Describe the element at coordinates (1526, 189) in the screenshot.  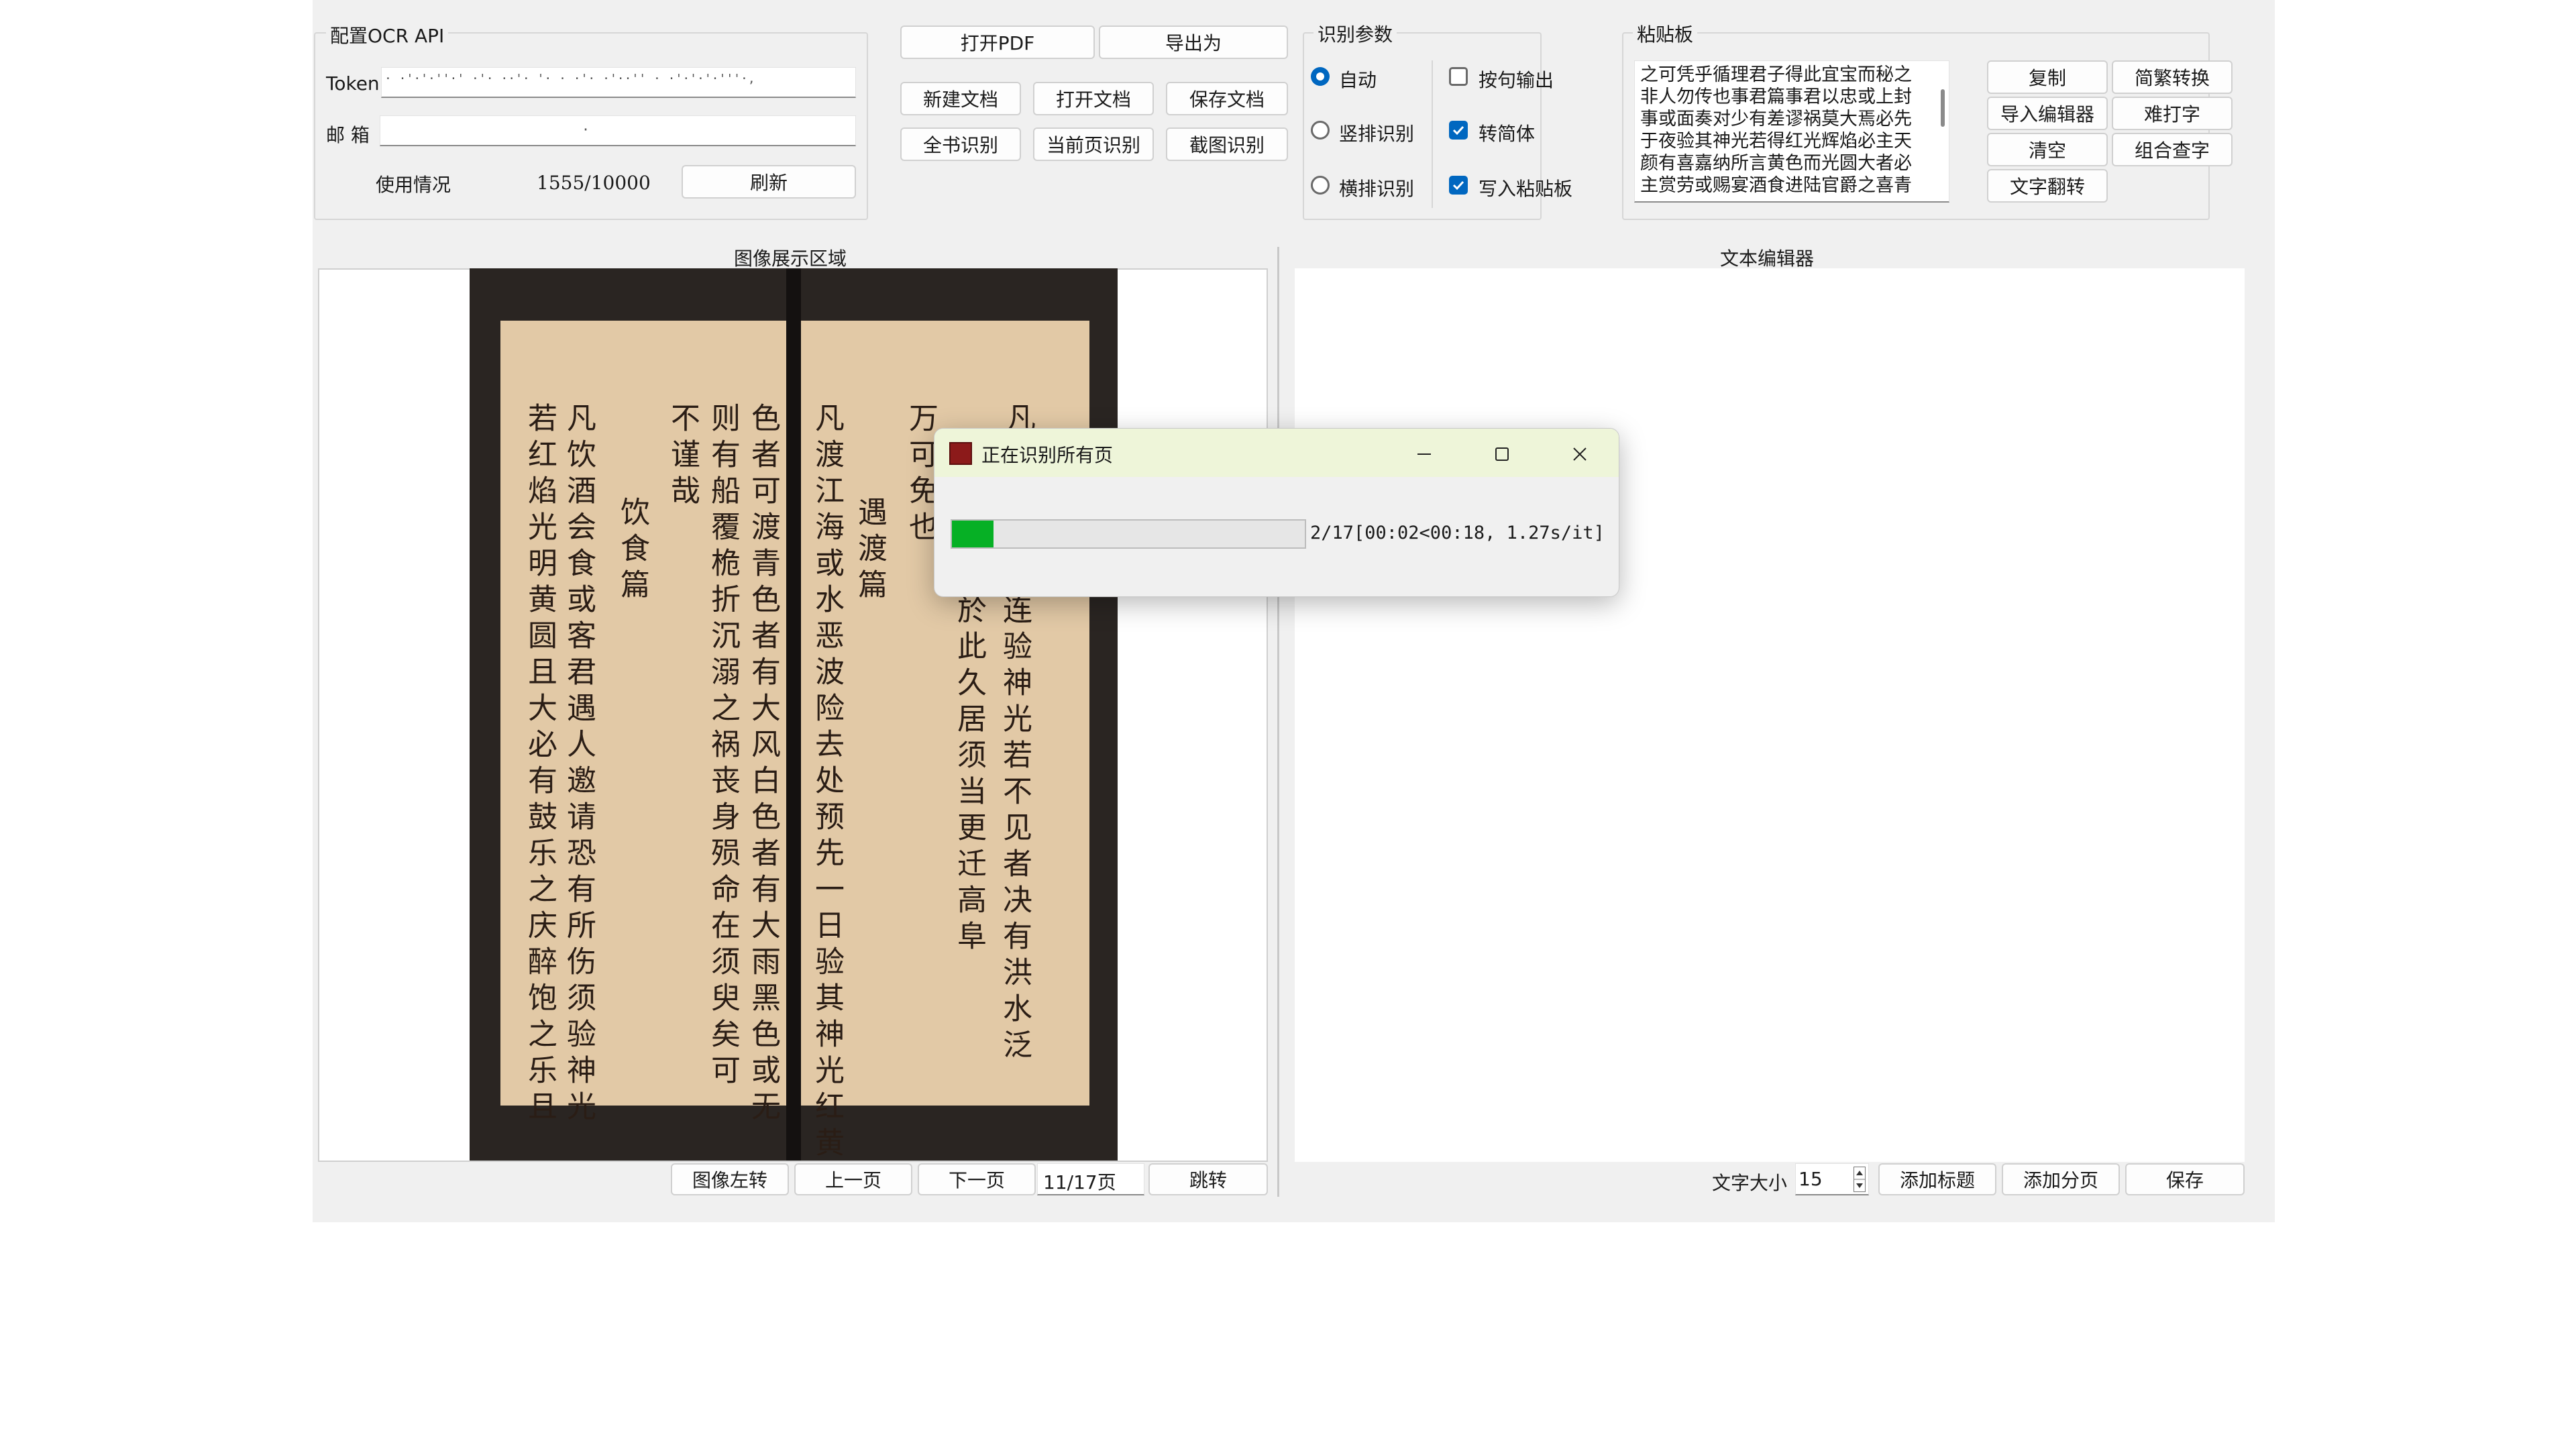
I see `to-clipboard-label: 写入粘贴板` at that location.